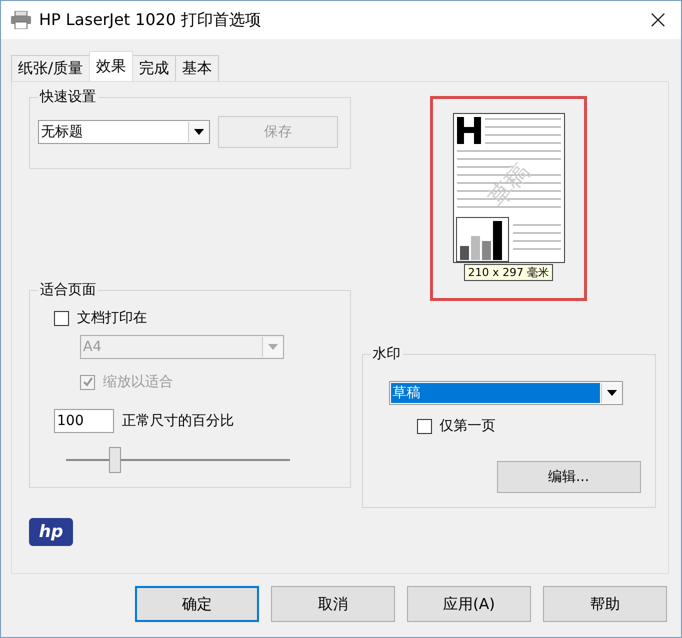 This screenshot has height=638, width=682. I want to click on checkbox-label: 缩放以适合, so click(138, 382).